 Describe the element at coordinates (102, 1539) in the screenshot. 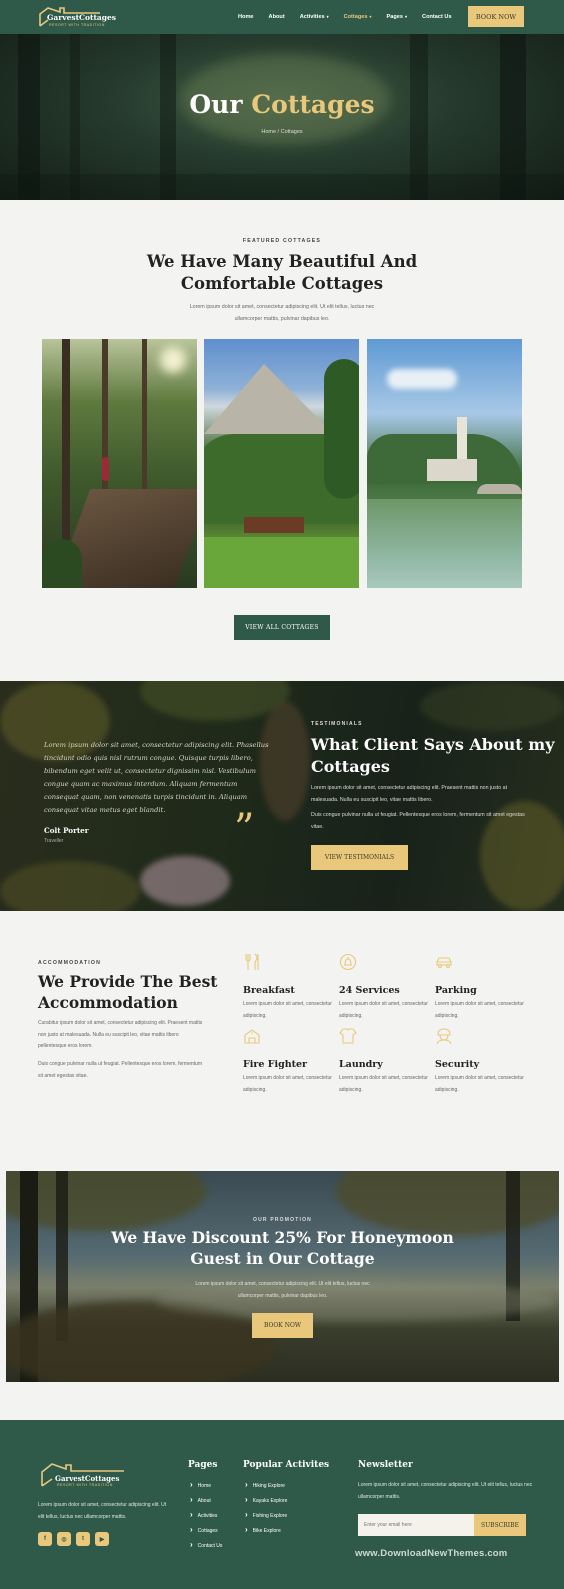

I see `youtube-icon: ▶` at that location.